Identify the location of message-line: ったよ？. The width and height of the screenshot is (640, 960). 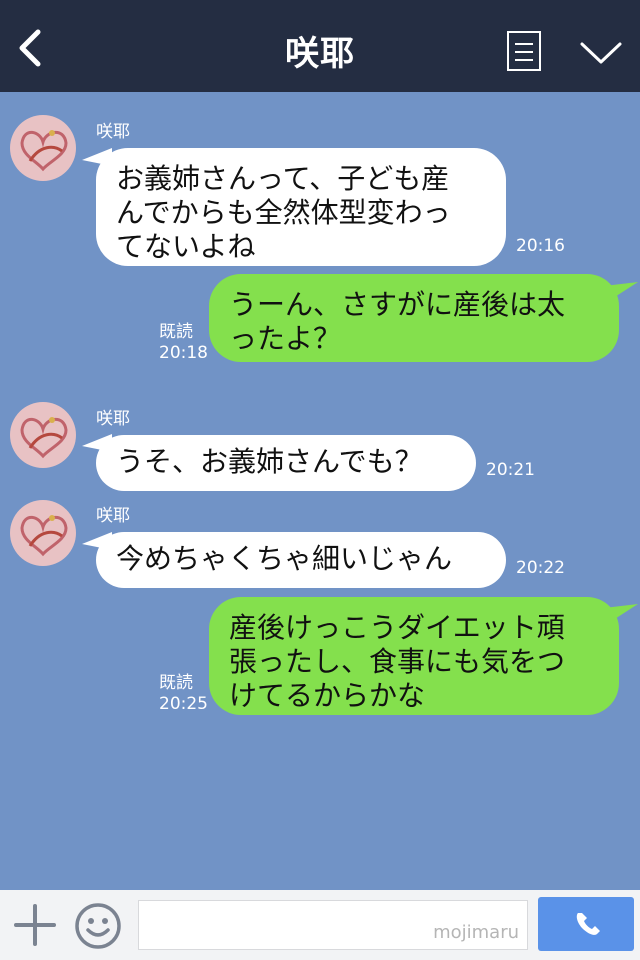
(285, 338).